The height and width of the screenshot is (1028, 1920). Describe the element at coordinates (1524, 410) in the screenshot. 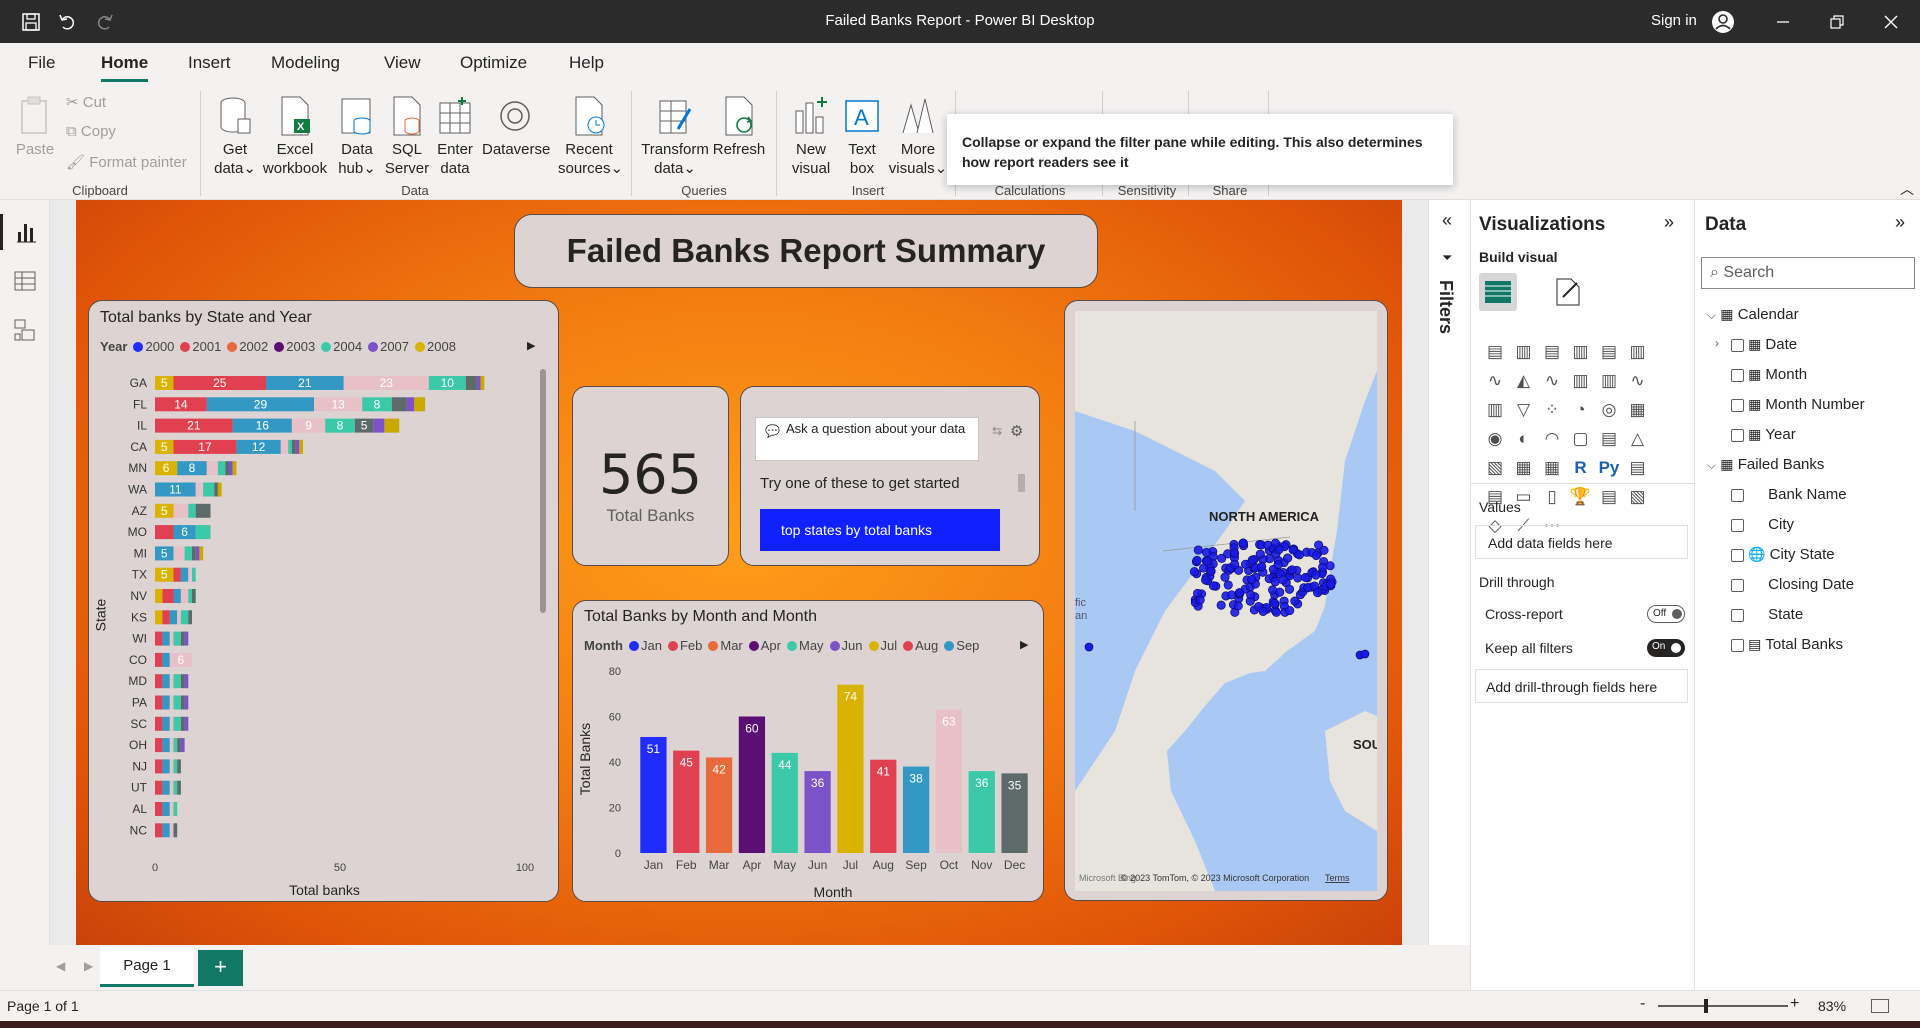

I see `visual-type-icon: ▽` at that location.